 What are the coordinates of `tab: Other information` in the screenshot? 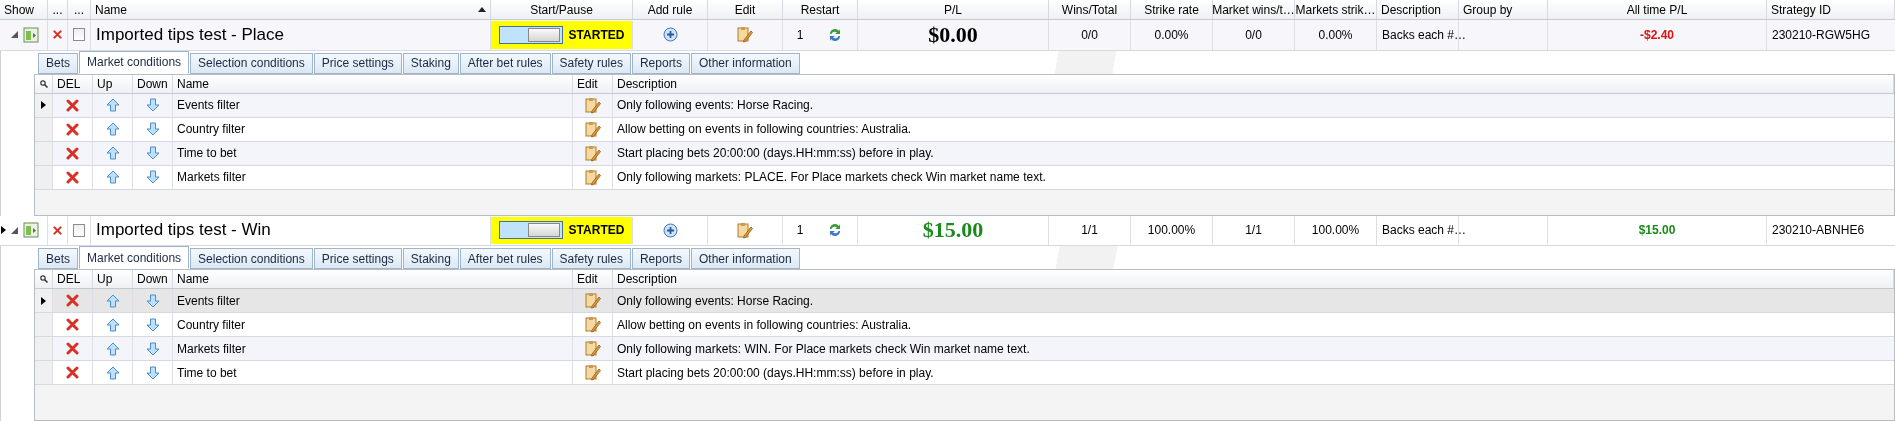 It's located at (745, 258).